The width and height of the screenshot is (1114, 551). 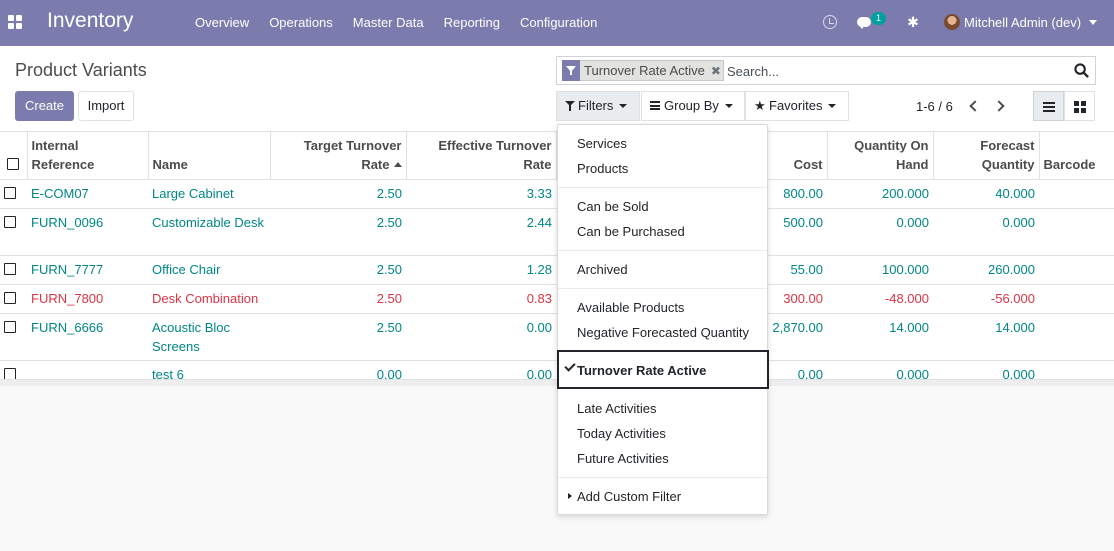 What do you see at coordinates (716, 71) in the screenshot?
I see `close-icon: ✖` at bounding box center [716, 71].